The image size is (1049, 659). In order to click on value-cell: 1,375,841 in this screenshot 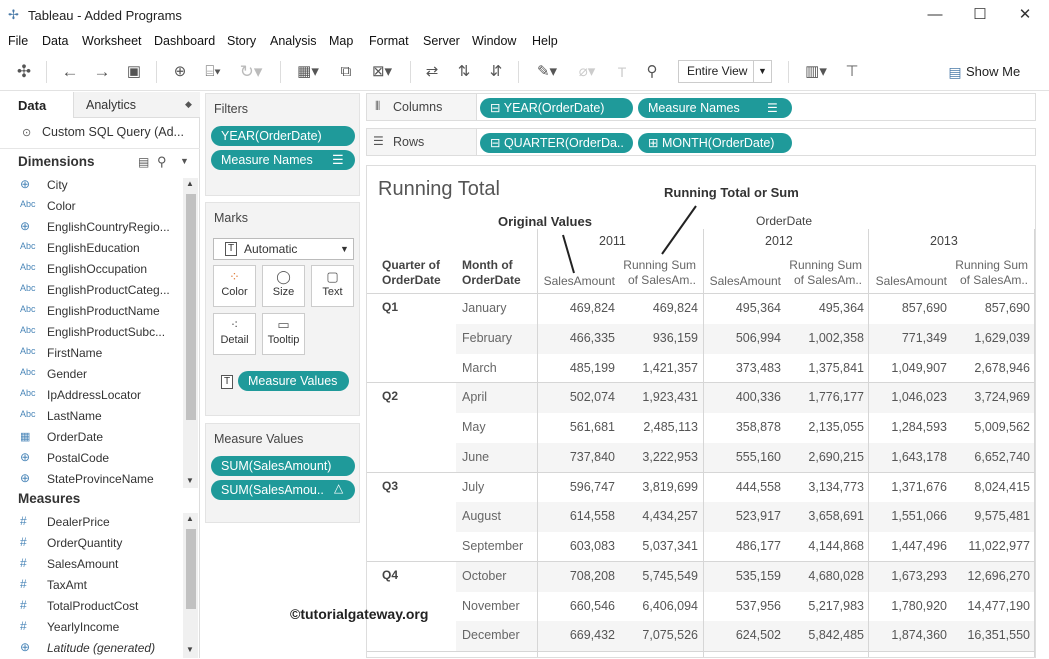, I will do `click(836, 367)`.